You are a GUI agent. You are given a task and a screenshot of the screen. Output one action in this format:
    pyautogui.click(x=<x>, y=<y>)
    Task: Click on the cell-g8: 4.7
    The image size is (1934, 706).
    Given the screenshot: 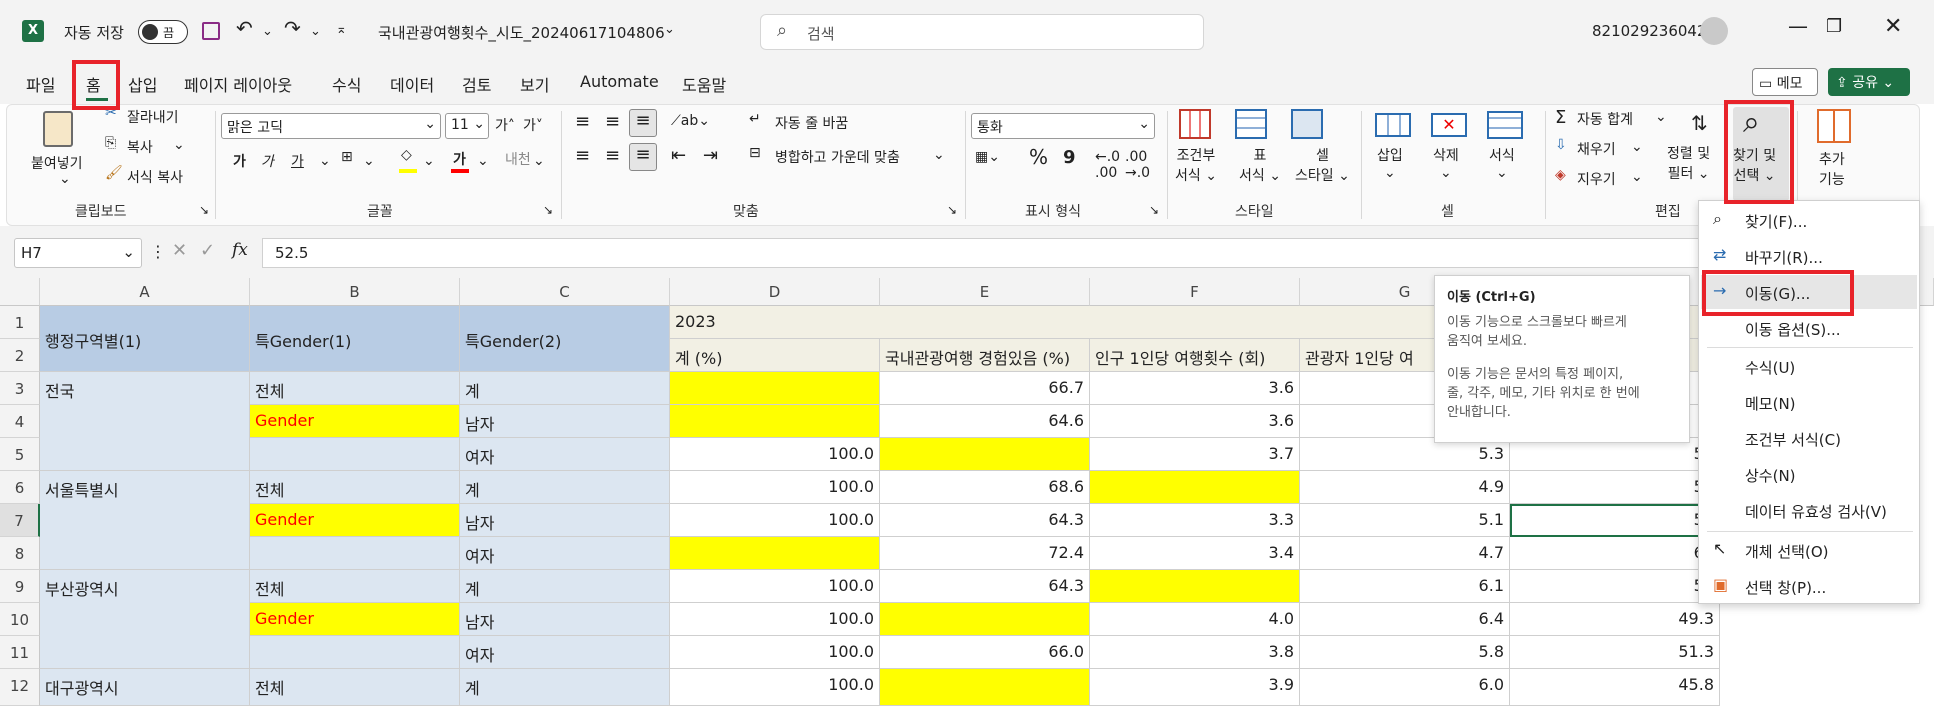 What is the action you would take?
    pyautogui.click(x=1405, y=553)
    